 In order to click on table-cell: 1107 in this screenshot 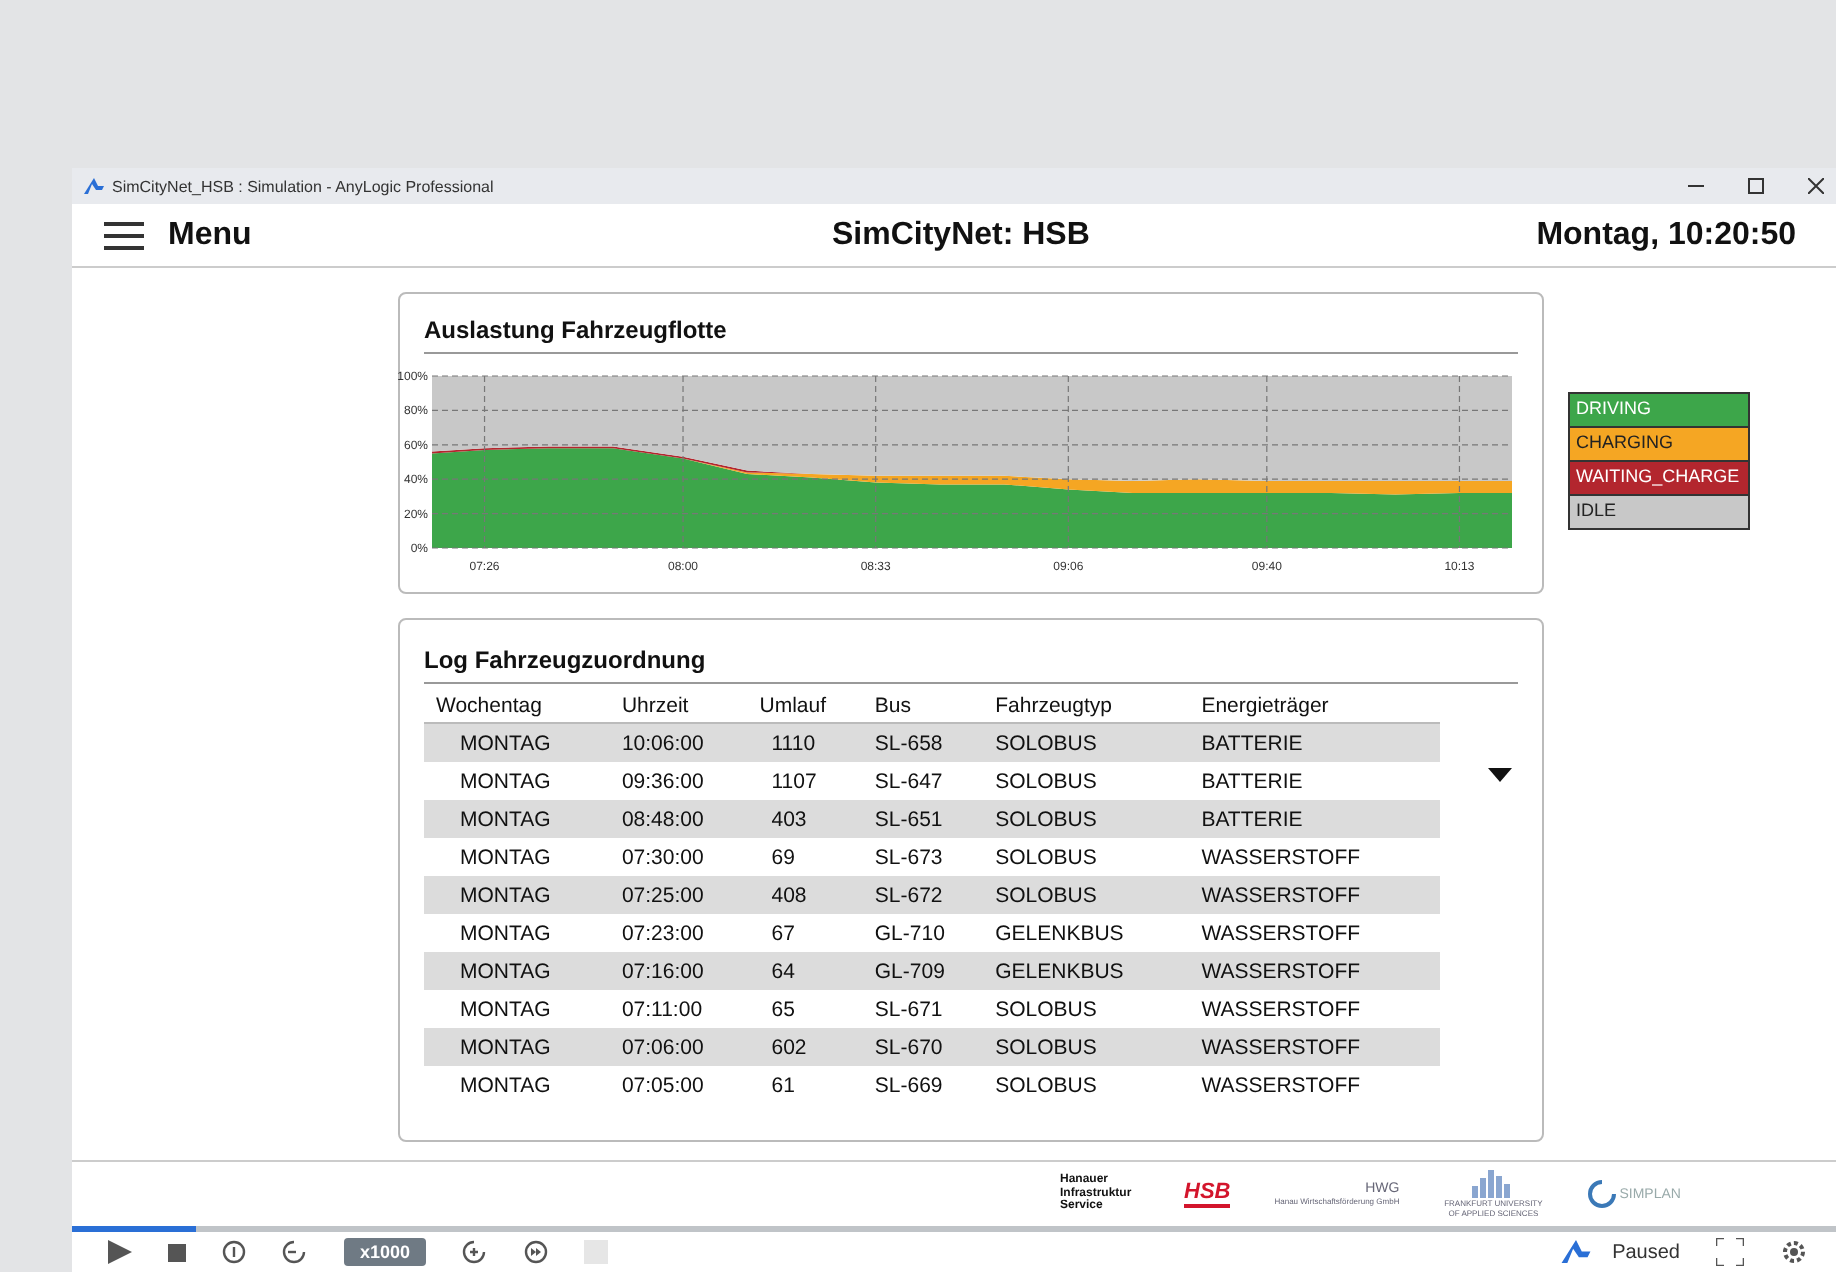, I will do `click(805, 781)`.